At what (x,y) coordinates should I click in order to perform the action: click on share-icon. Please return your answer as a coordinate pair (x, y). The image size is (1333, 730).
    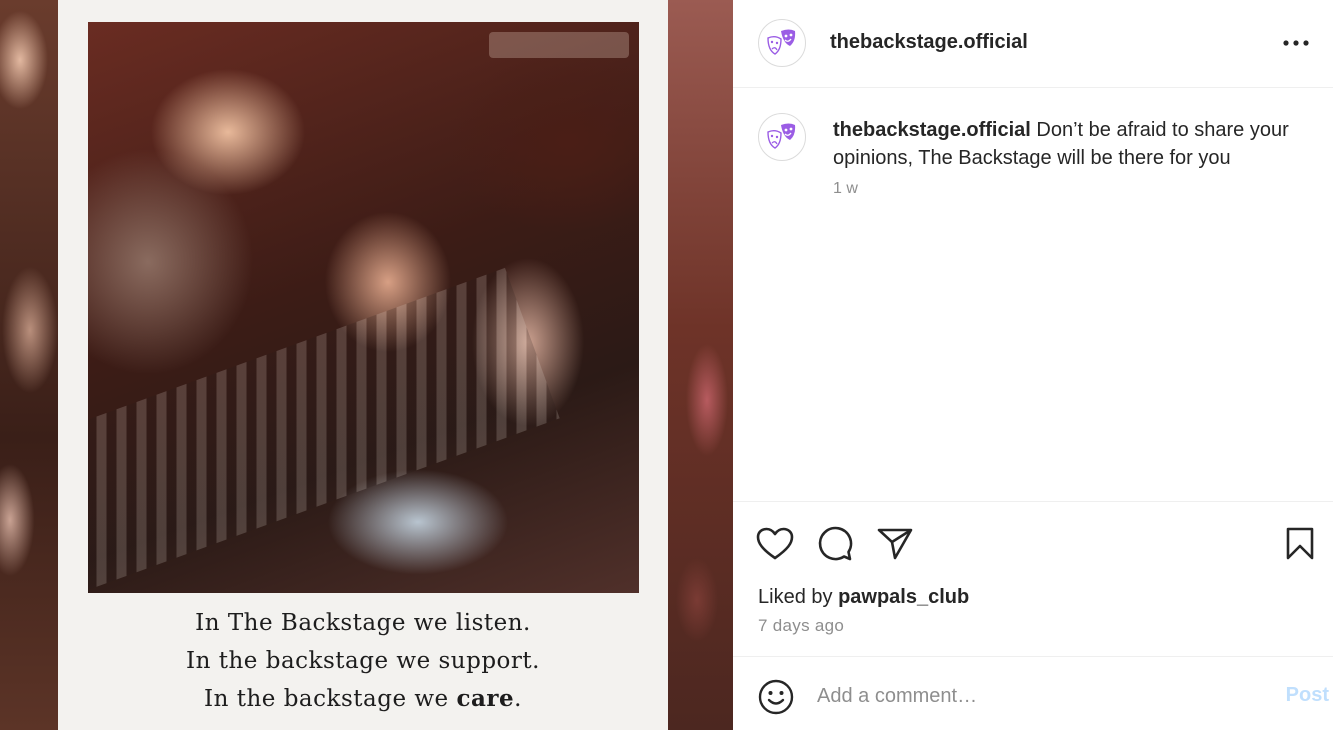
    Looking at the image, I should click on (895, 544).